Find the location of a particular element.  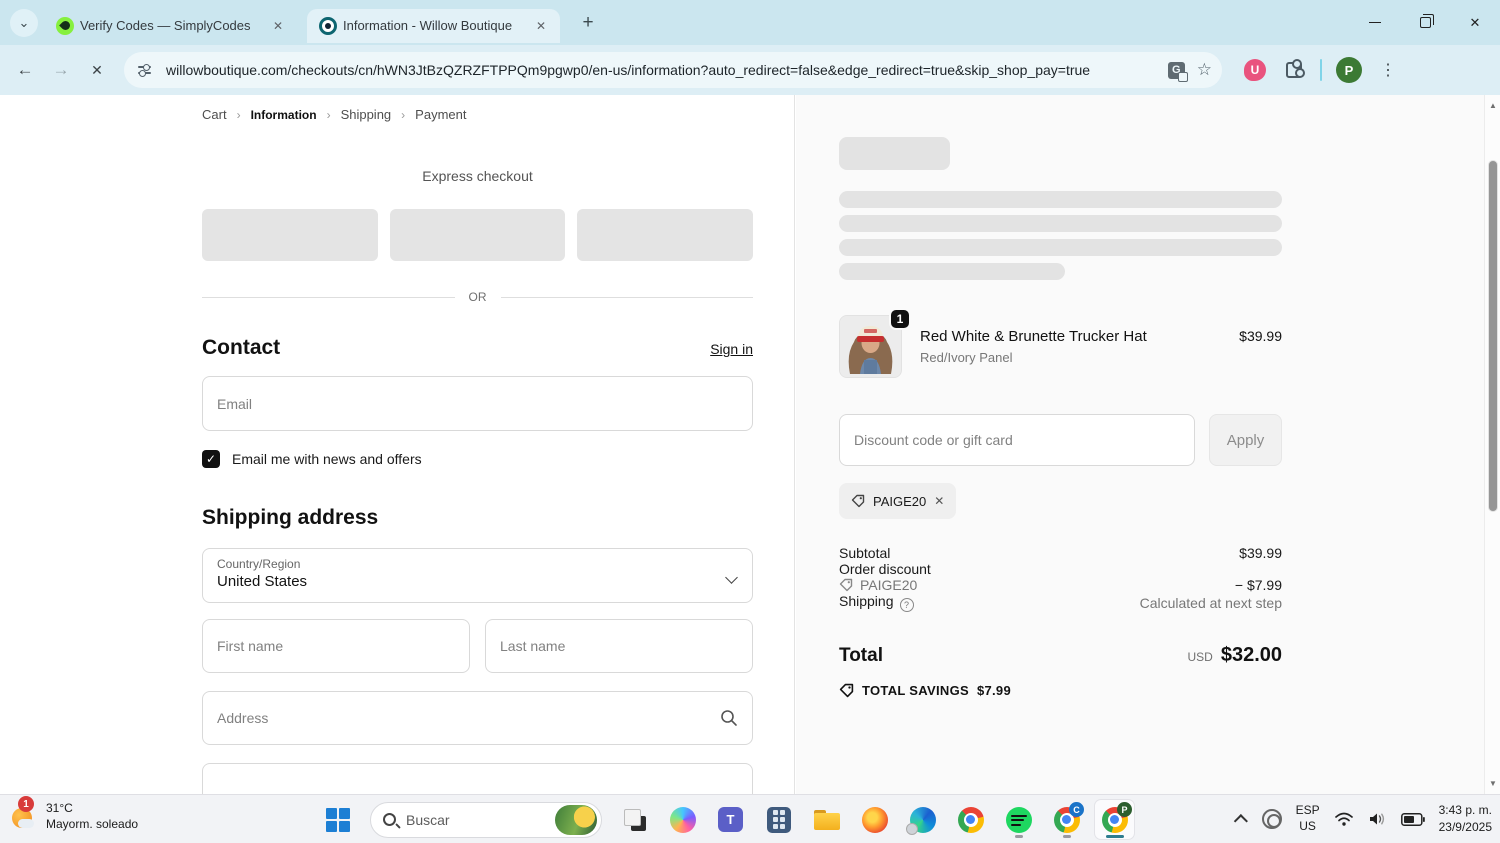

bookmark-star-icon: ☆ is located at coordinates (1204, 70).